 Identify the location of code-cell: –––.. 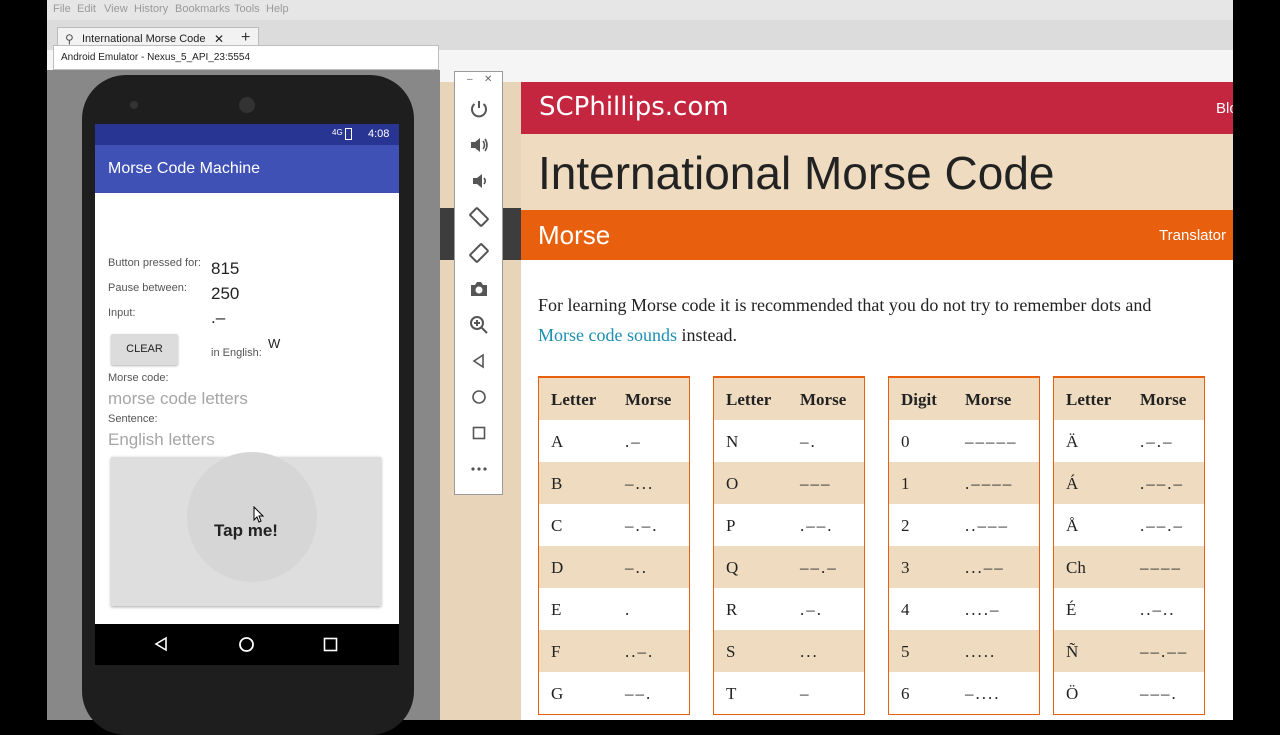
(1159, 693).